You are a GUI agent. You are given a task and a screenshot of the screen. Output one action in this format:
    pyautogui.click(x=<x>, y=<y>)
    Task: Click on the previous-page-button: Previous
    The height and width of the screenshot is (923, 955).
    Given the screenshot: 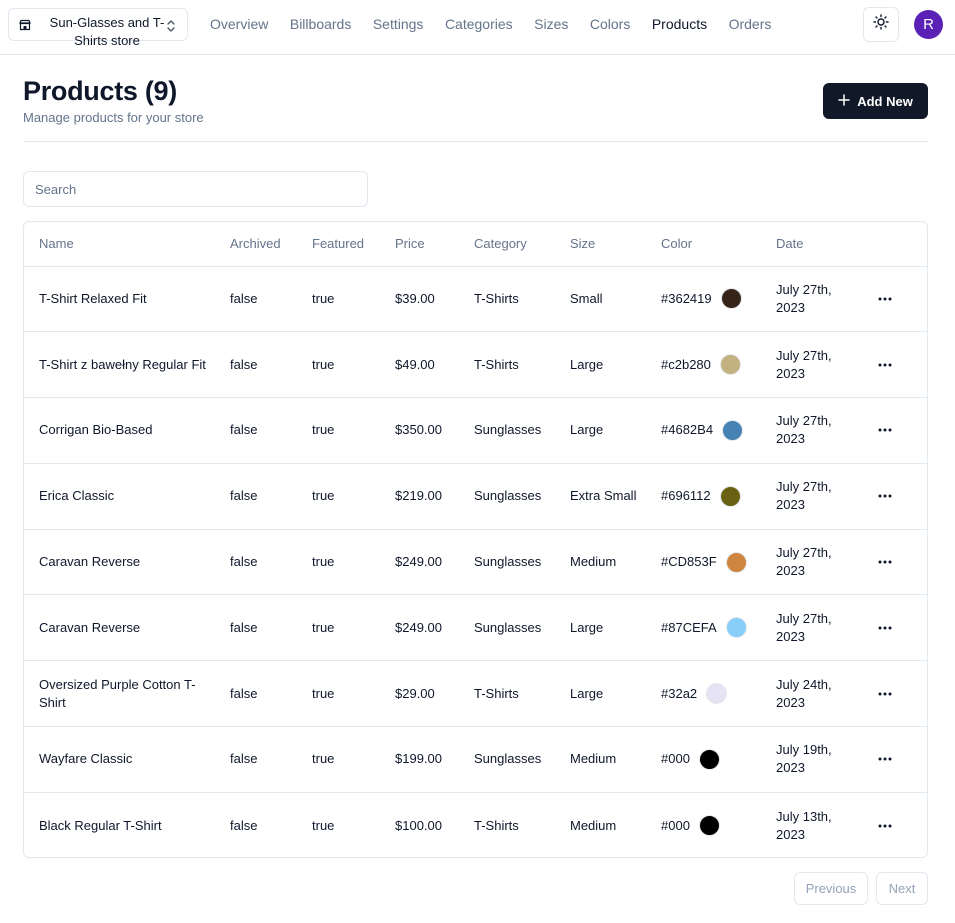 What is the action you would take?
    pyautogui.click(x=831, y=888)
    